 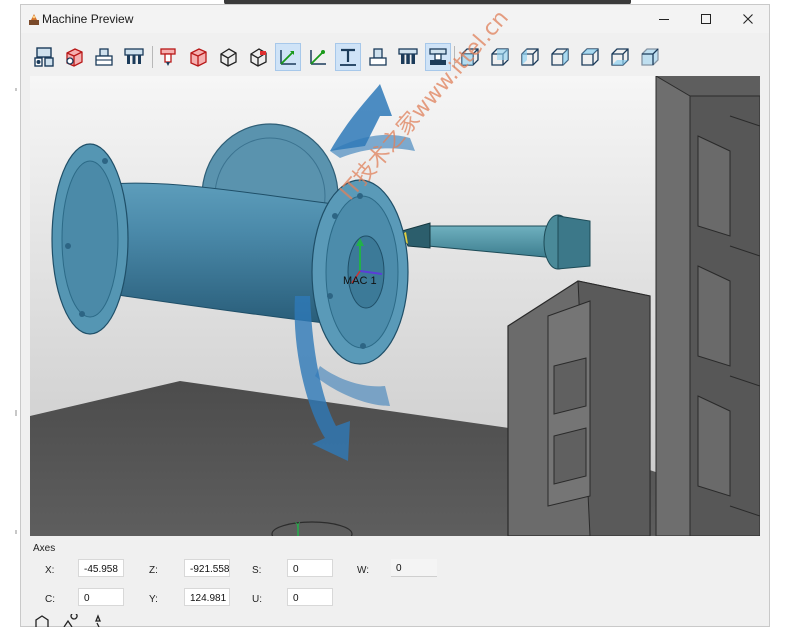 What do you see at coordinates (34, 19) in the screenshot?
I see `app-icon` at bounding box center [34, 19].